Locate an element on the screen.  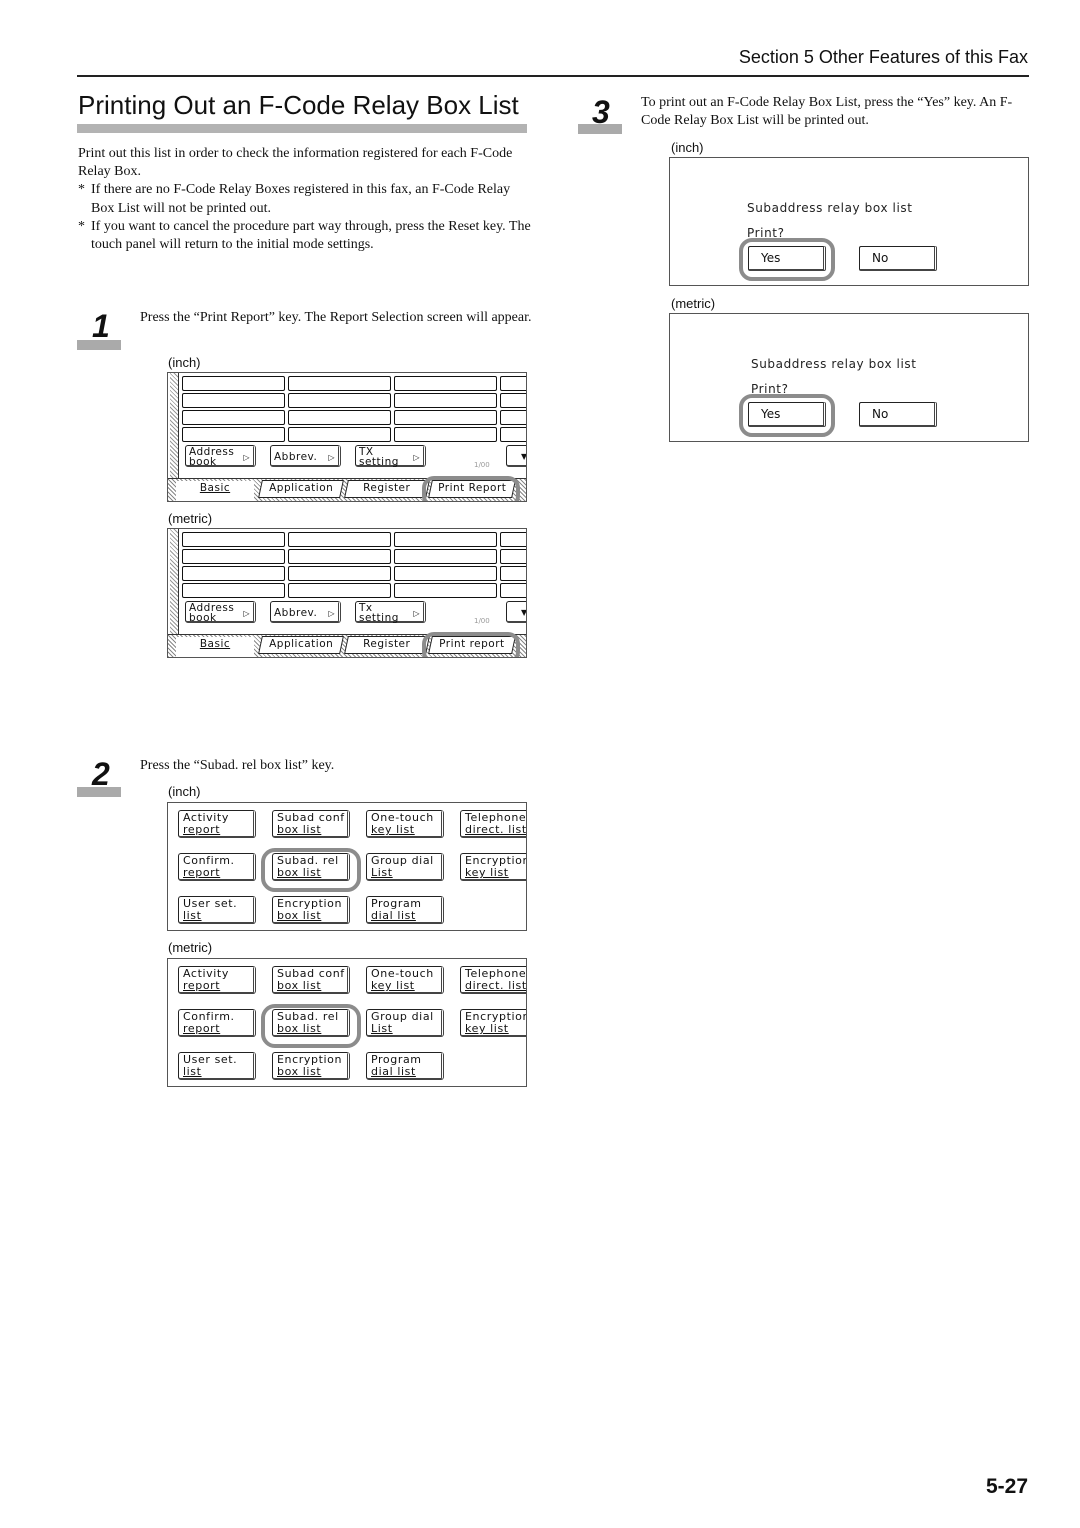
tab-label: Register is located at coordinates (387, 644).